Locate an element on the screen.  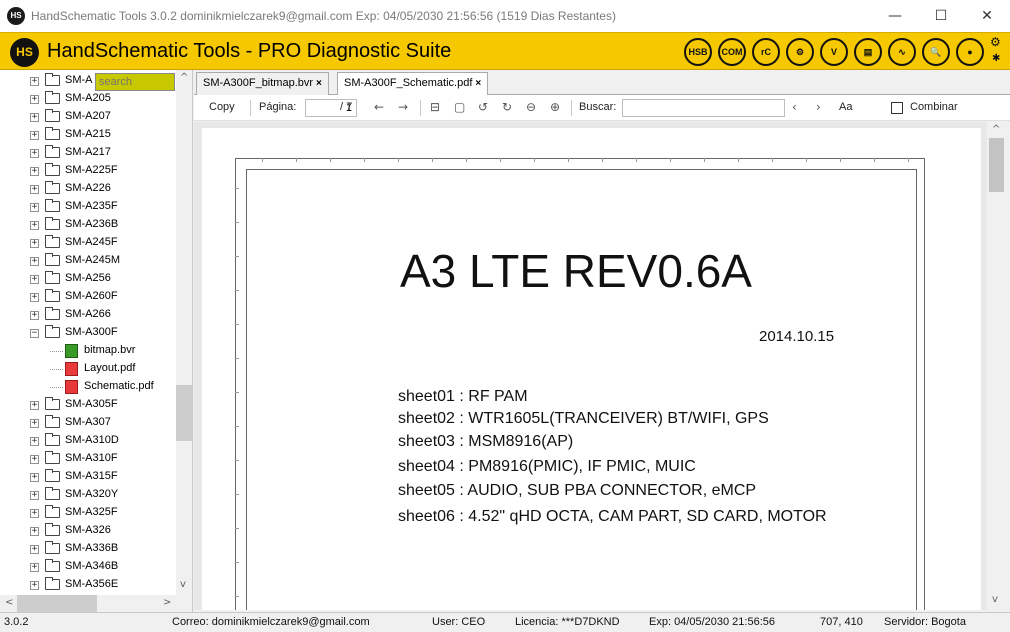
scroll-right-icon: > is located at coordinates (167, 602).